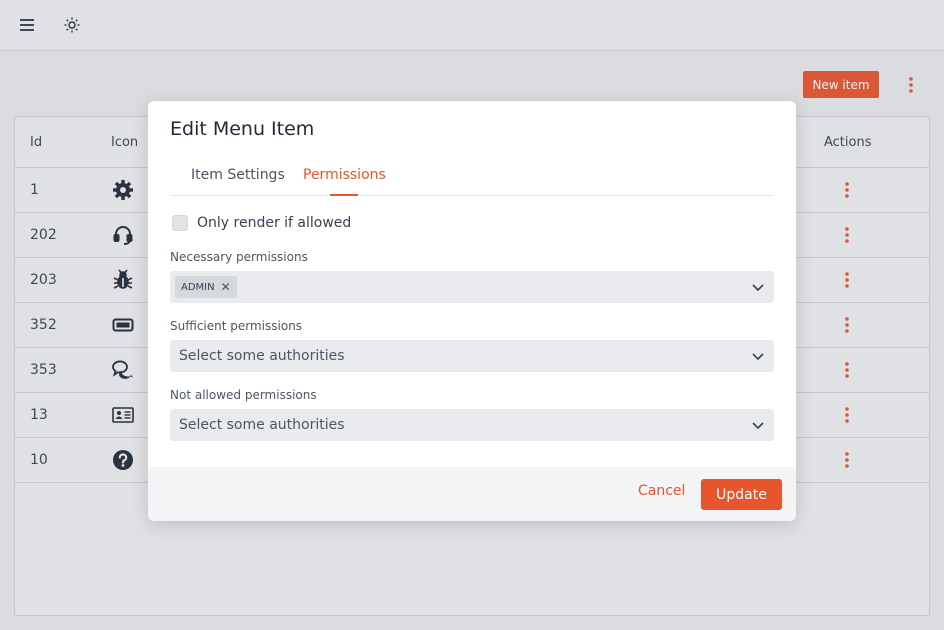 The width and height of the screenshot is (944, 630). I want to click on sufficient-permissions-label: Sufficient permissions, so click(236, 326).